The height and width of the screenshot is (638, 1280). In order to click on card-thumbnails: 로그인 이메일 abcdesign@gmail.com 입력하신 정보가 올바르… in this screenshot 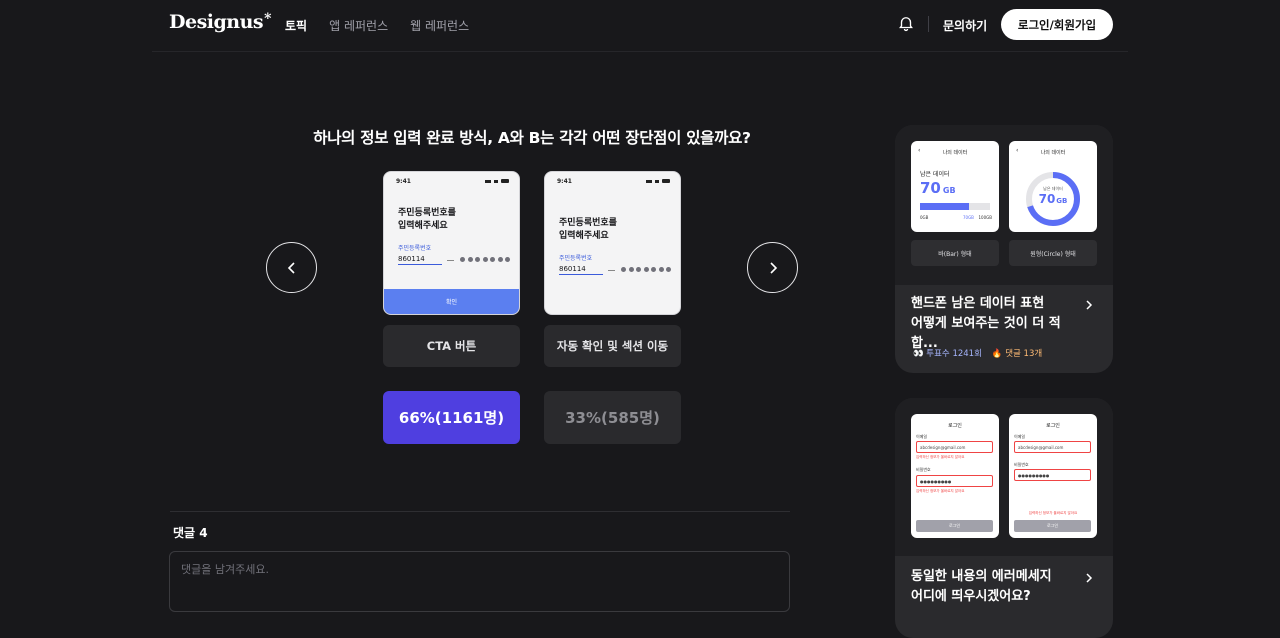, I will do `click(1004, 477)`.